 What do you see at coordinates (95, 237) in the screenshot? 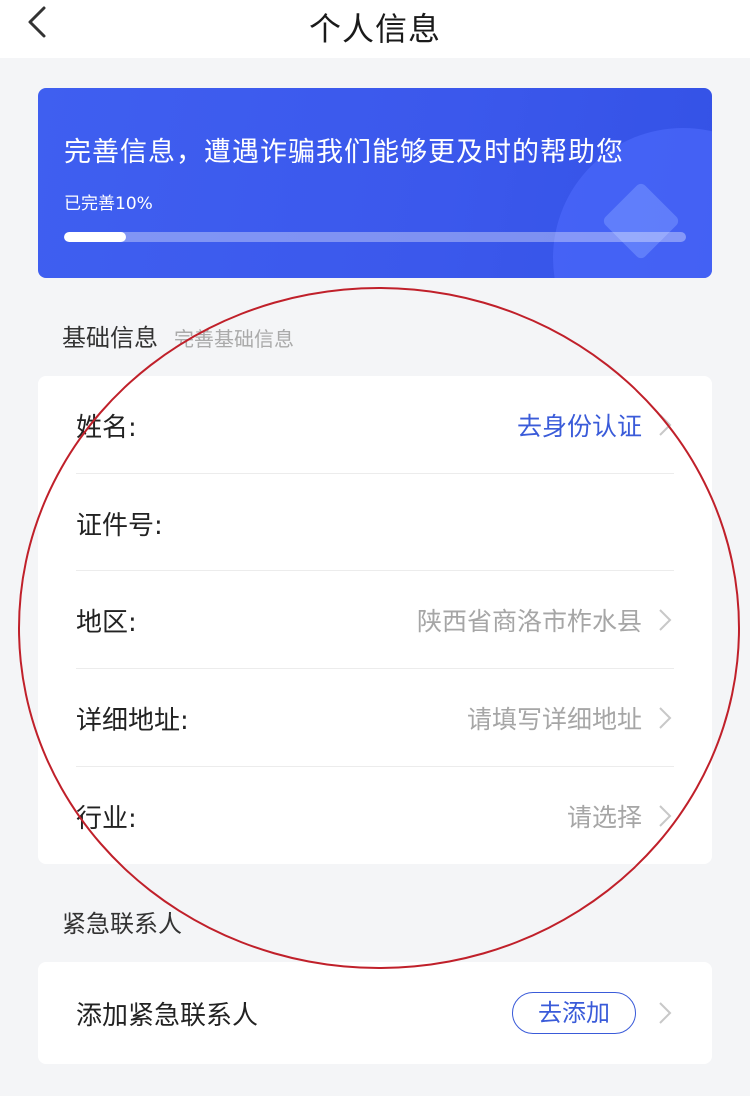
I see `progress-bar-fill` at bounding box center [95, 237].